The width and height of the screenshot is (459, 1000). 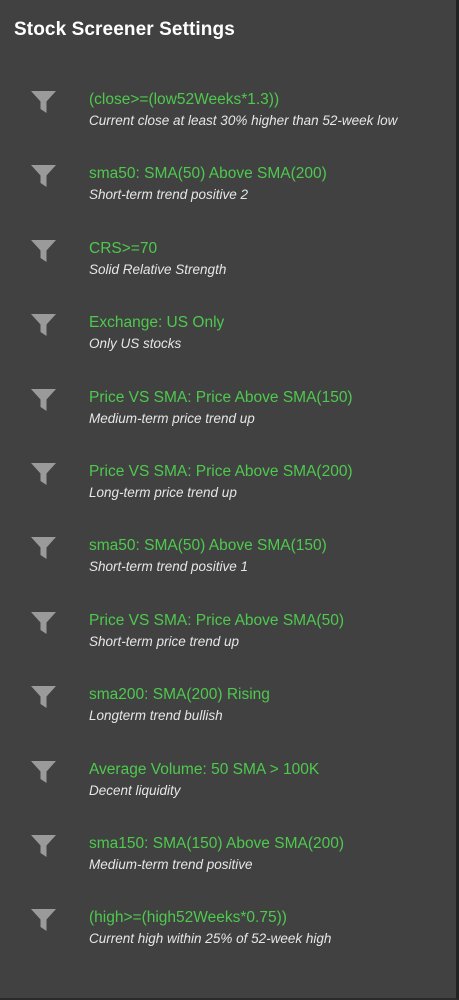 I want to click on filter-expression: Price VS SMA: Price Above SMA(50), so click(x=216, y=620).